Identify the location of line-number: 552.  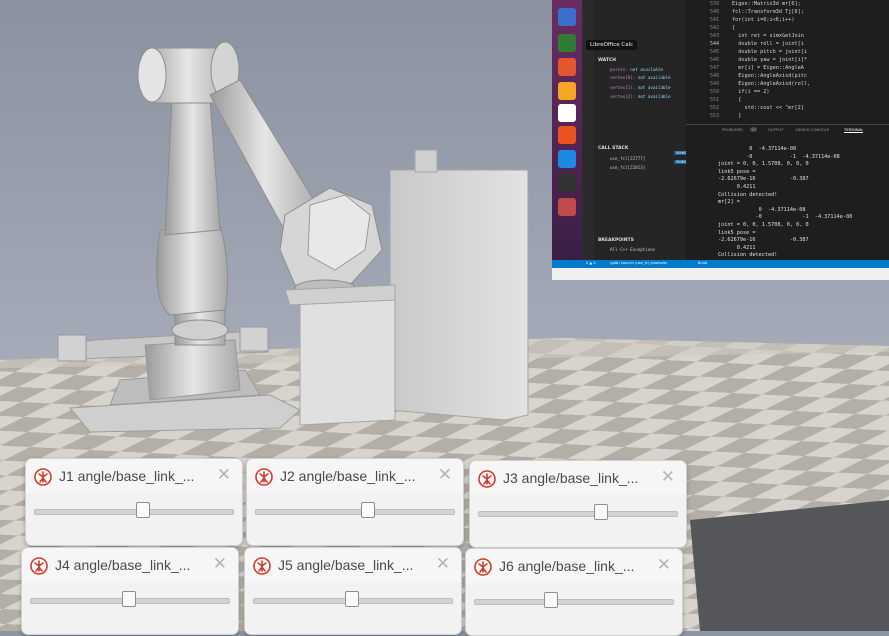
(715, 108).